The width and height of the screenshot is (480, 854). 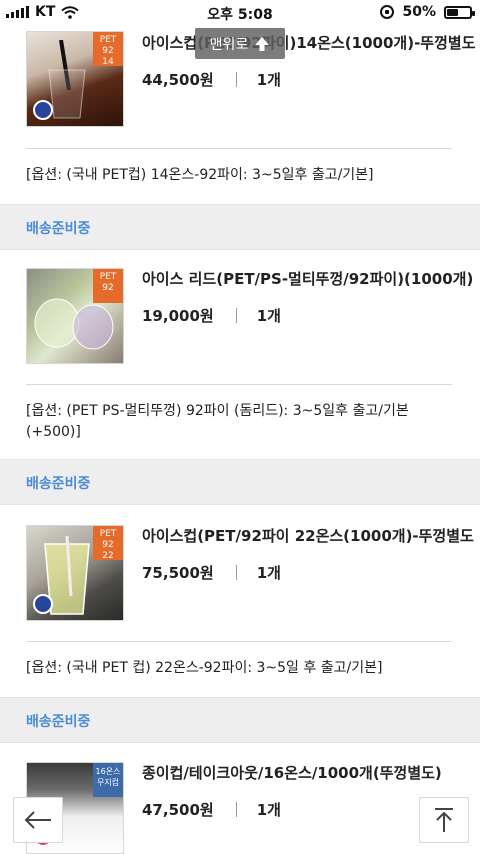 I want to click on product-badge: PET 92 22, so click(x=108, y=543).